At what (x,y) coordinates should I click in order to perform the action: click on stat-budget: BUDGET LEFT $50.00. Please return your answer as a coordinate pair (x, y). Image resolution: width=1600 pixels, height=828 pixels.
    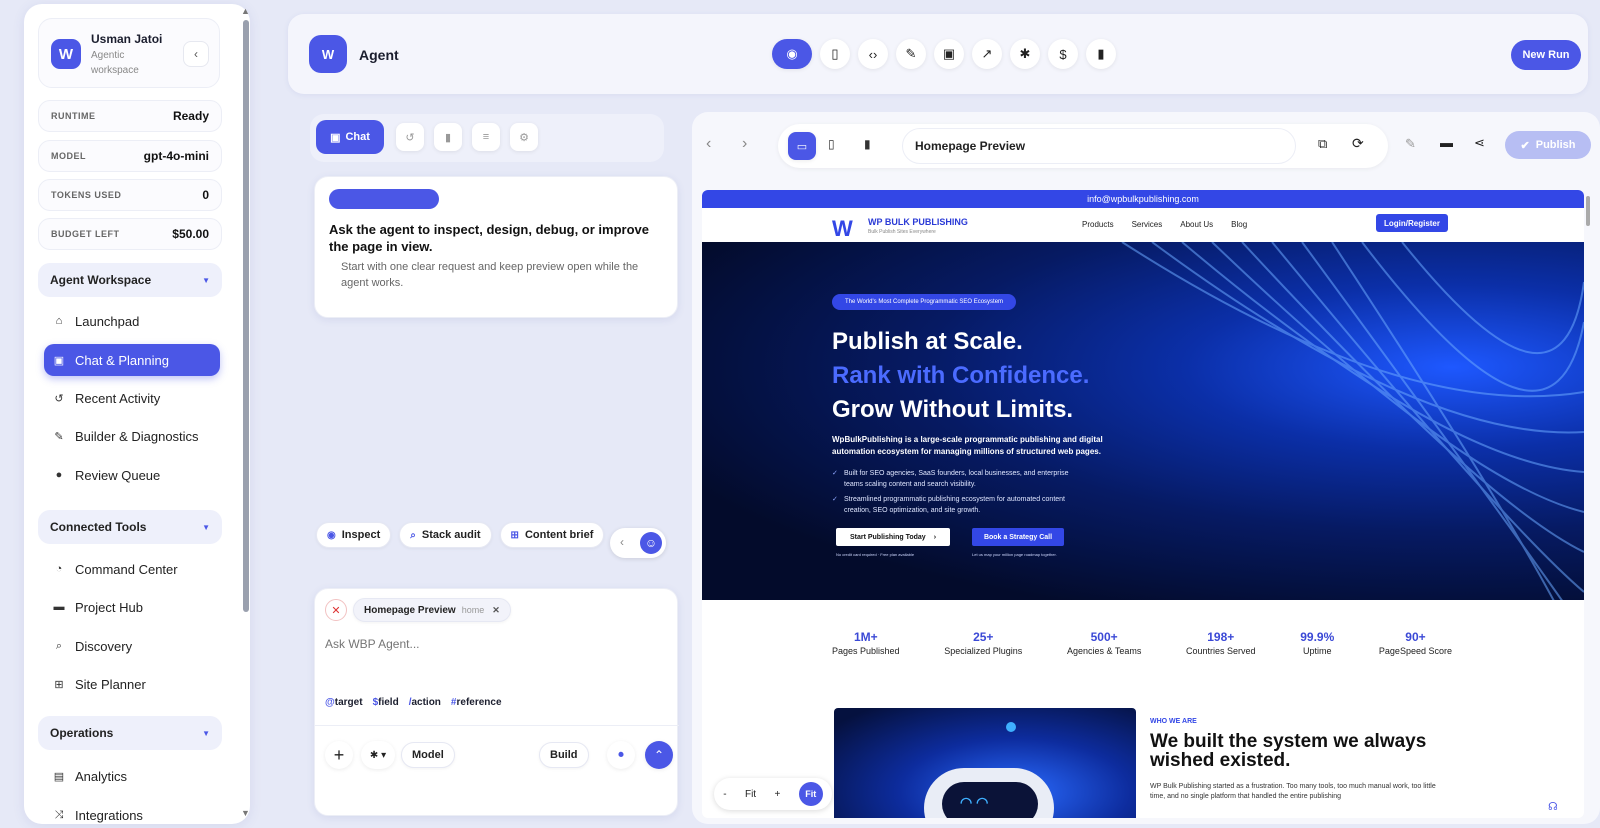
    Looking at the image, I should click on (130, 234).